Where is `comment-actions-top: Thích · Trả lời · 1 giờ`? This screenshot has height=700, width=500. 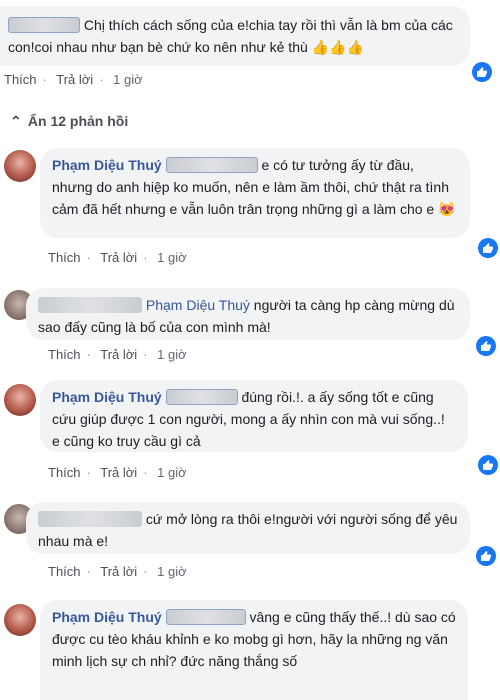 comment-actions-top: Thích · Trả lời · 1 giờ is located at coordinates (73, 79).